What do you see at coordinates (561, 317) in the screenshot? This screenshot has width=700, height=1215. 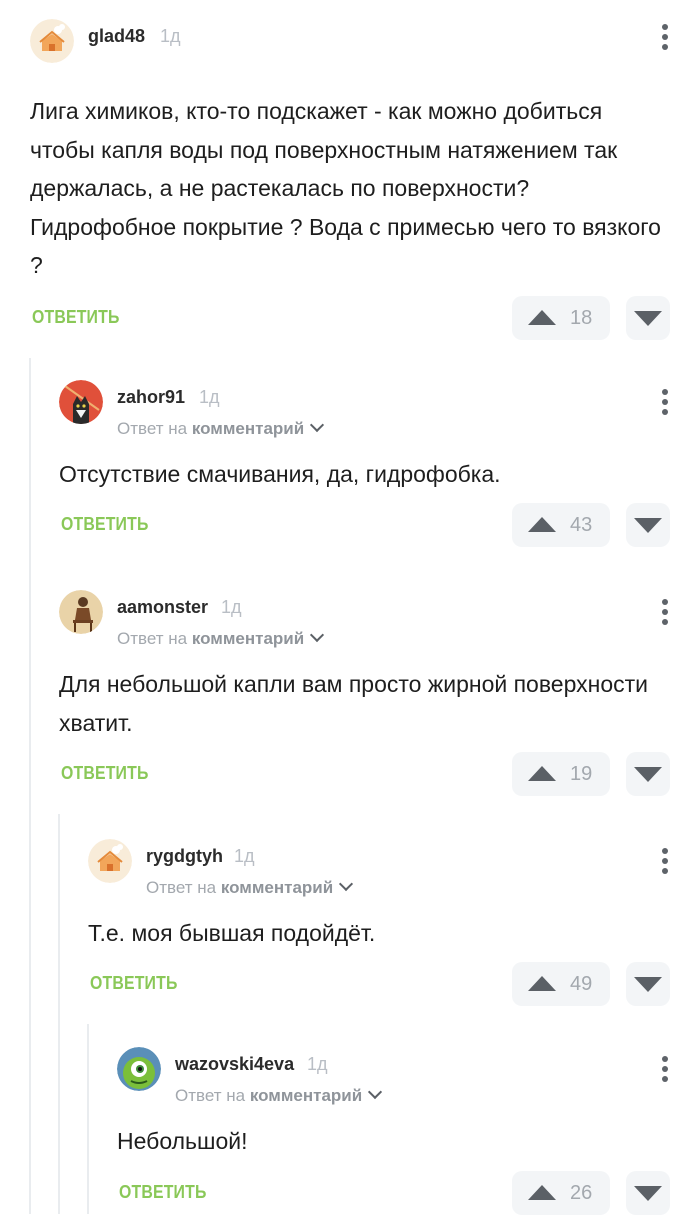 I see `upvote-button: 18` at bounding box center [561, 317].